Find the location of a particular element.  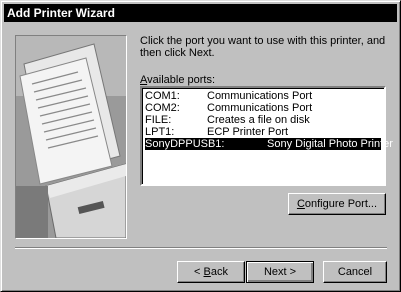

available-ports-label: Available ports: is located at coordinates (177, 80).